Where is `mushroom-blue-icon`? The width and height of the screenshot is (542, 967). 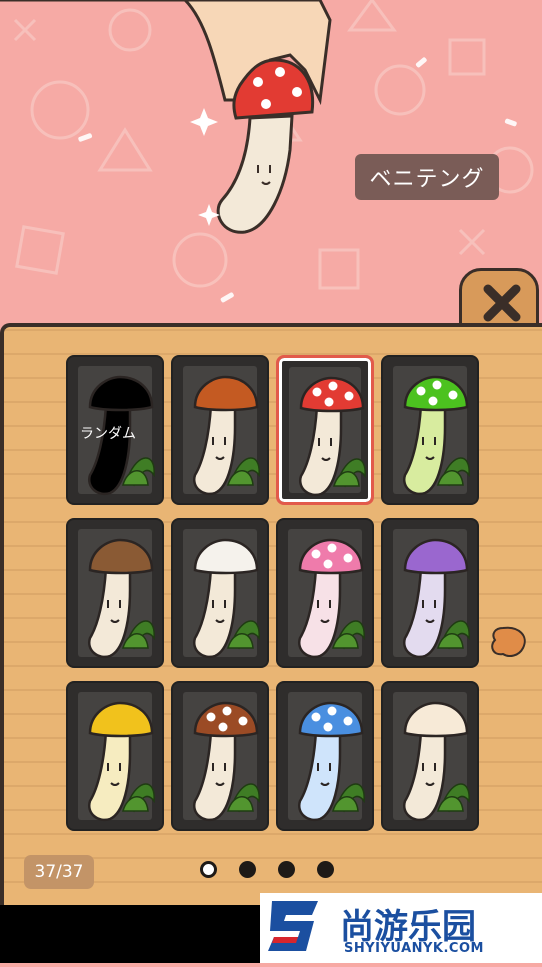
mushroom-blue-icon is located at coordinates (331, 761).